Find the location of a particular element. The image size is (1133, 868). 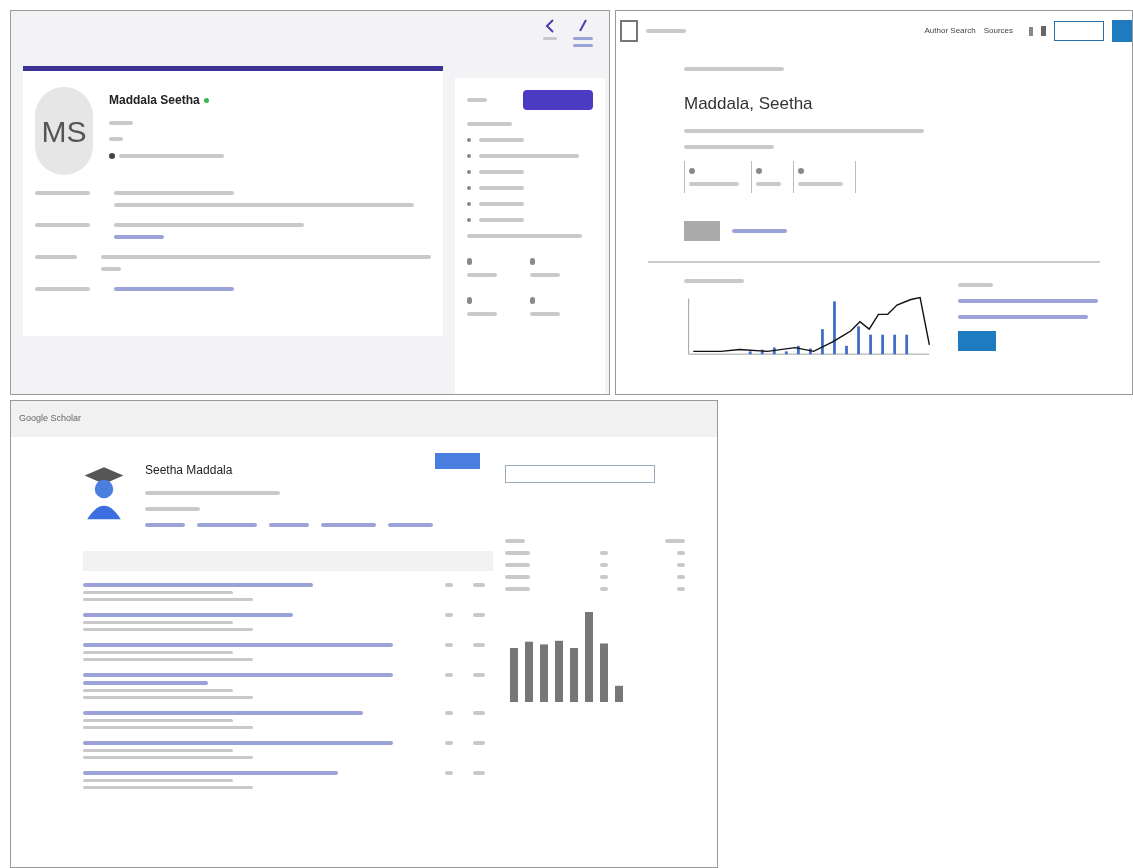

profile-name: Maddala, Seetha is located at coordinates (749, 104).